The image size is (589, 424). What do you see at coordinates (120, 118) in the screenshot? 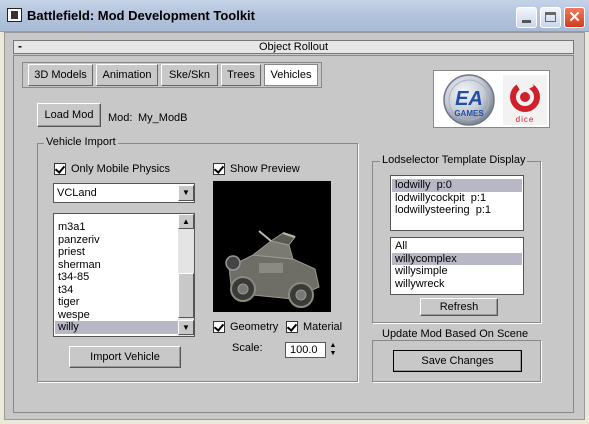
I see `mod-label: Mod:` at bounding box center [120, 118].